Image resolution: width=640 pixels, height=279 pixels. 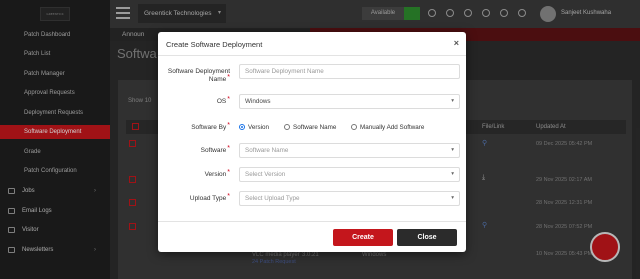 I want to click on os-select: Windows ▾, so click(x=349, y=101).